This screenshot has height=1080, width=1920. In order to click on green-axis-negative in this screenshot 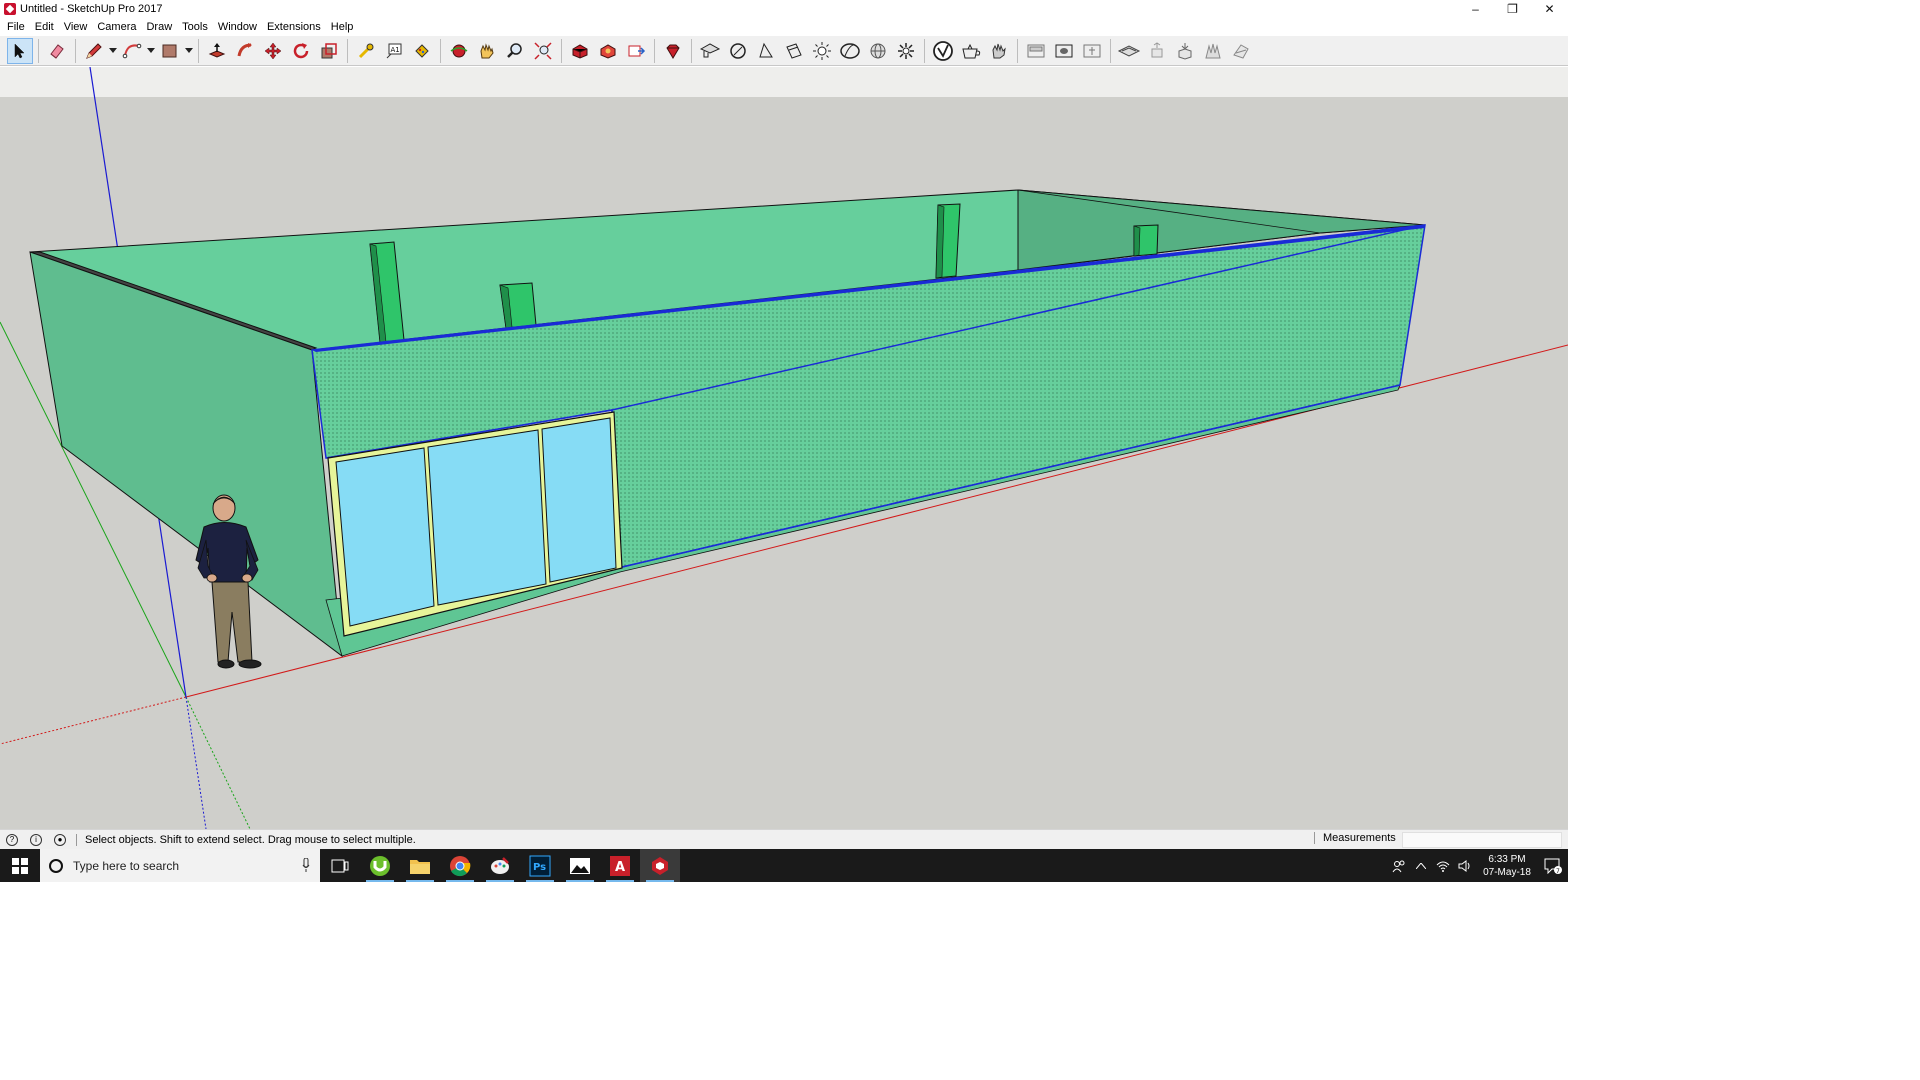, I will do `click(218, 762)`.